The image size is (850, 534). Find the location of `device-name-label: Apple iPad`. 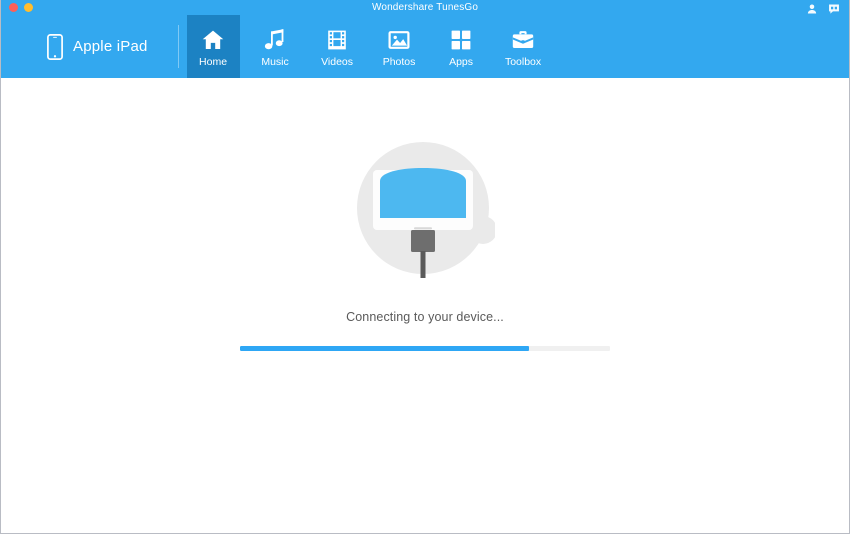

device-name-label: Apple iPad is located at coordinates (110, 46).